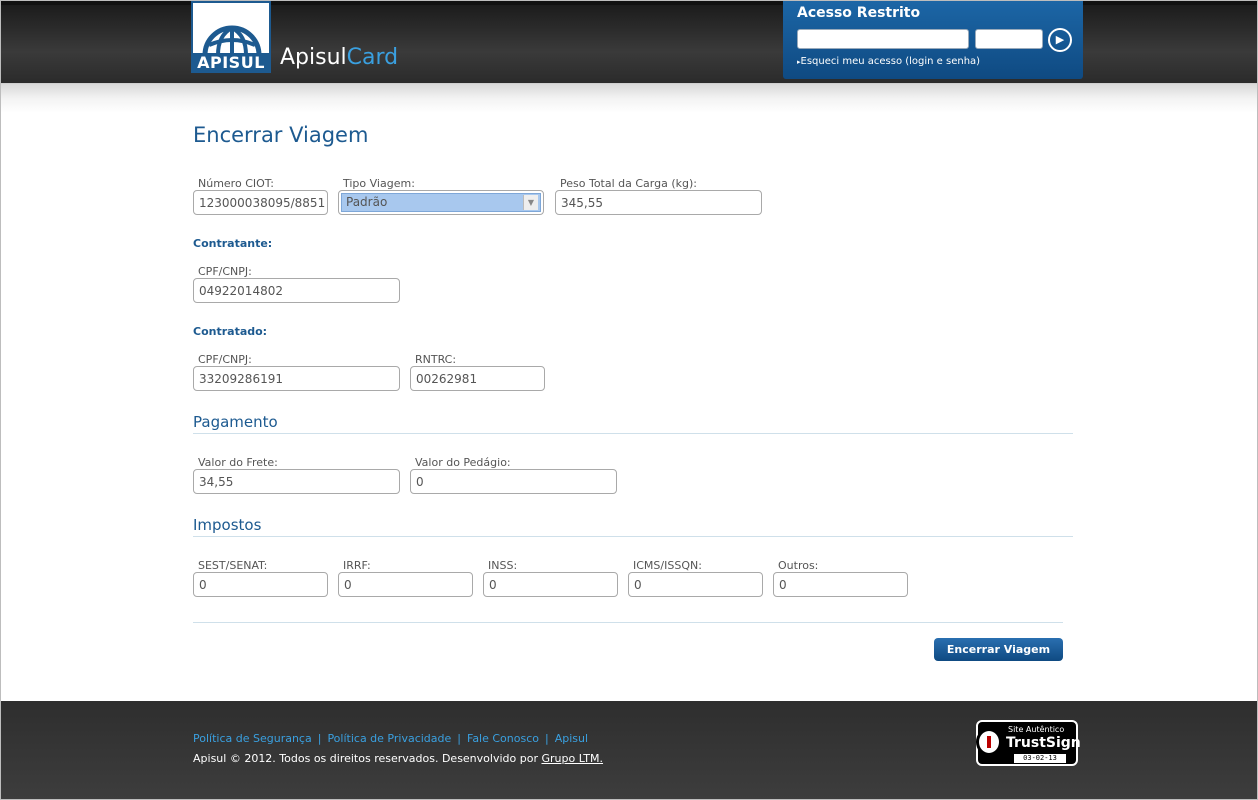 The width and height of the screenshot is (1258, 800). I want to click on impostos-title: Impostos, so click(227, 525).